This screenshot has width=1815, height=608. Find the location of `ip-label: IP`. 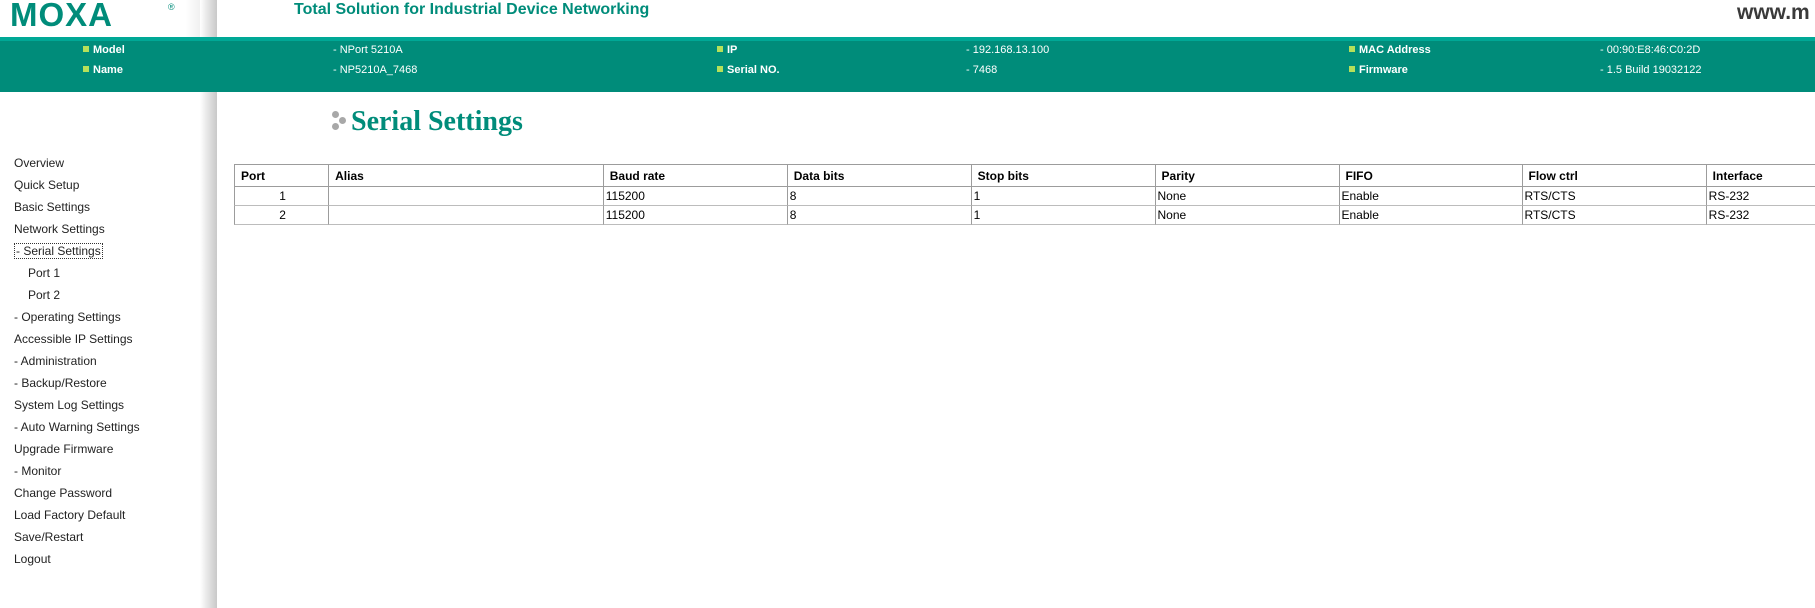

ip-label: IP is located at coordinates (727, 50).